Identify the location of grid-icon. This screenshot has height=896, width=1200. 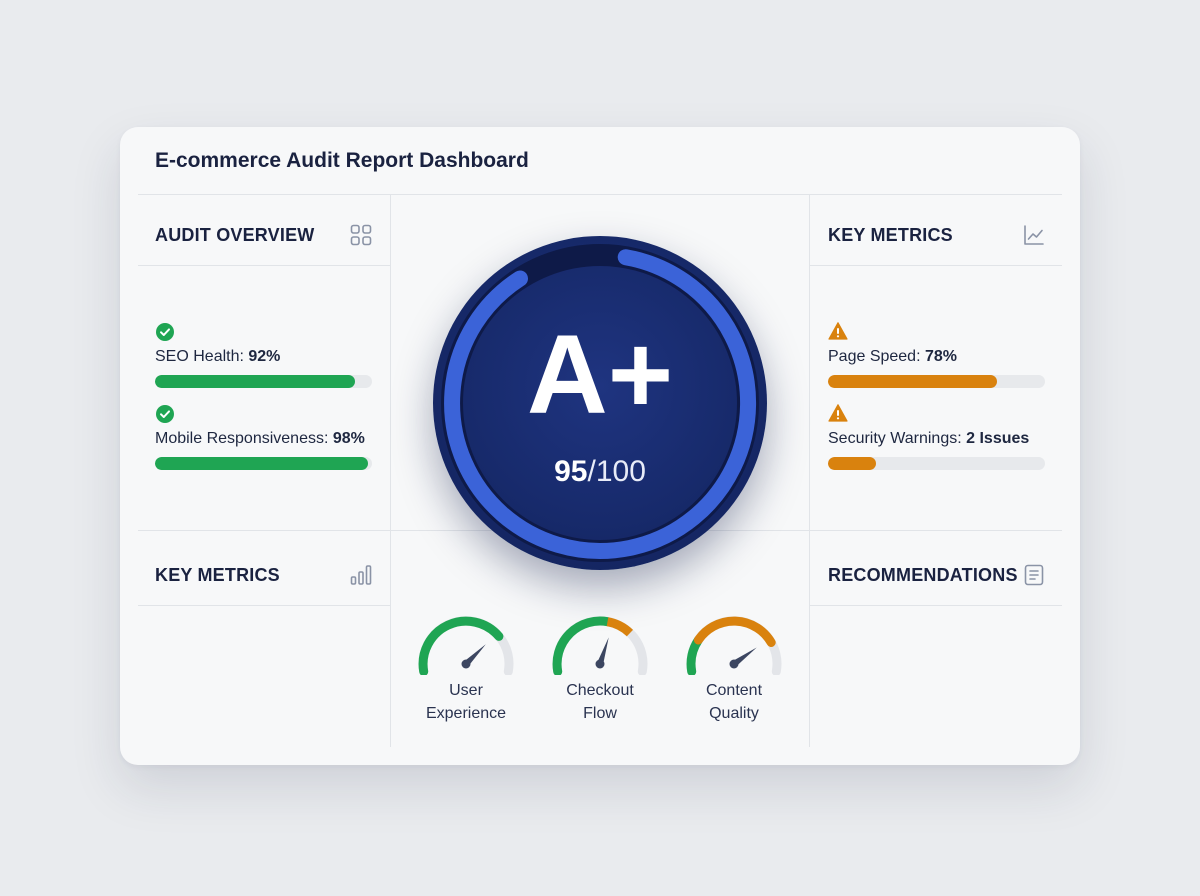
(361, 235).